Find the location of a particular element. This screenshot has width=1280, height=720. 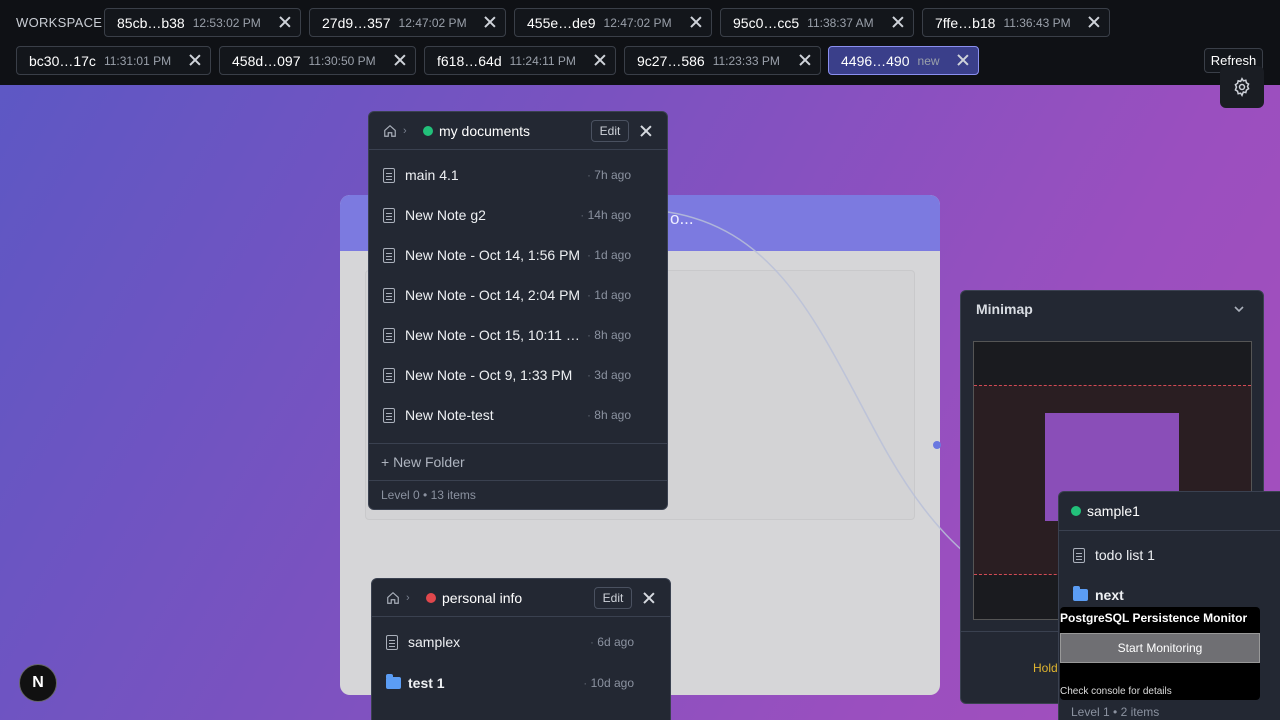

item-time: 7h ago is located at coordinates (609, 175).